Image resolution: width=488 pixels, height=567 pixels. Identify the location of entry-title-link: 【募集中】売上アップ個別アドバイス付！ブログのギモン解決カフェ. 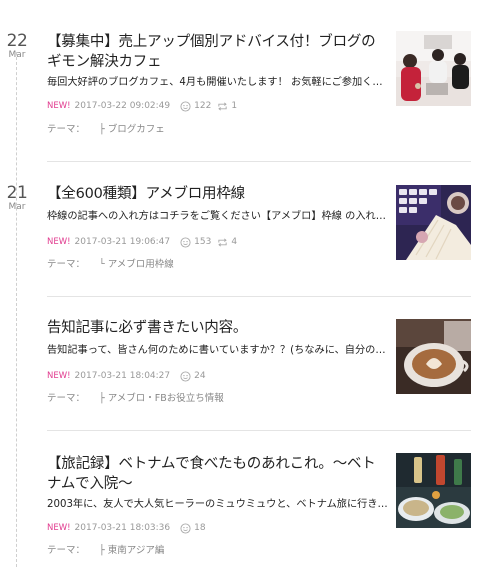
(216, 52).